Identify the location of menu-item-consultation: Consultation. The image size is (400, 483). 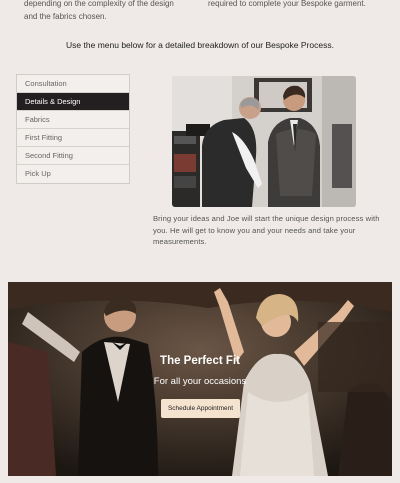
(73, 84).